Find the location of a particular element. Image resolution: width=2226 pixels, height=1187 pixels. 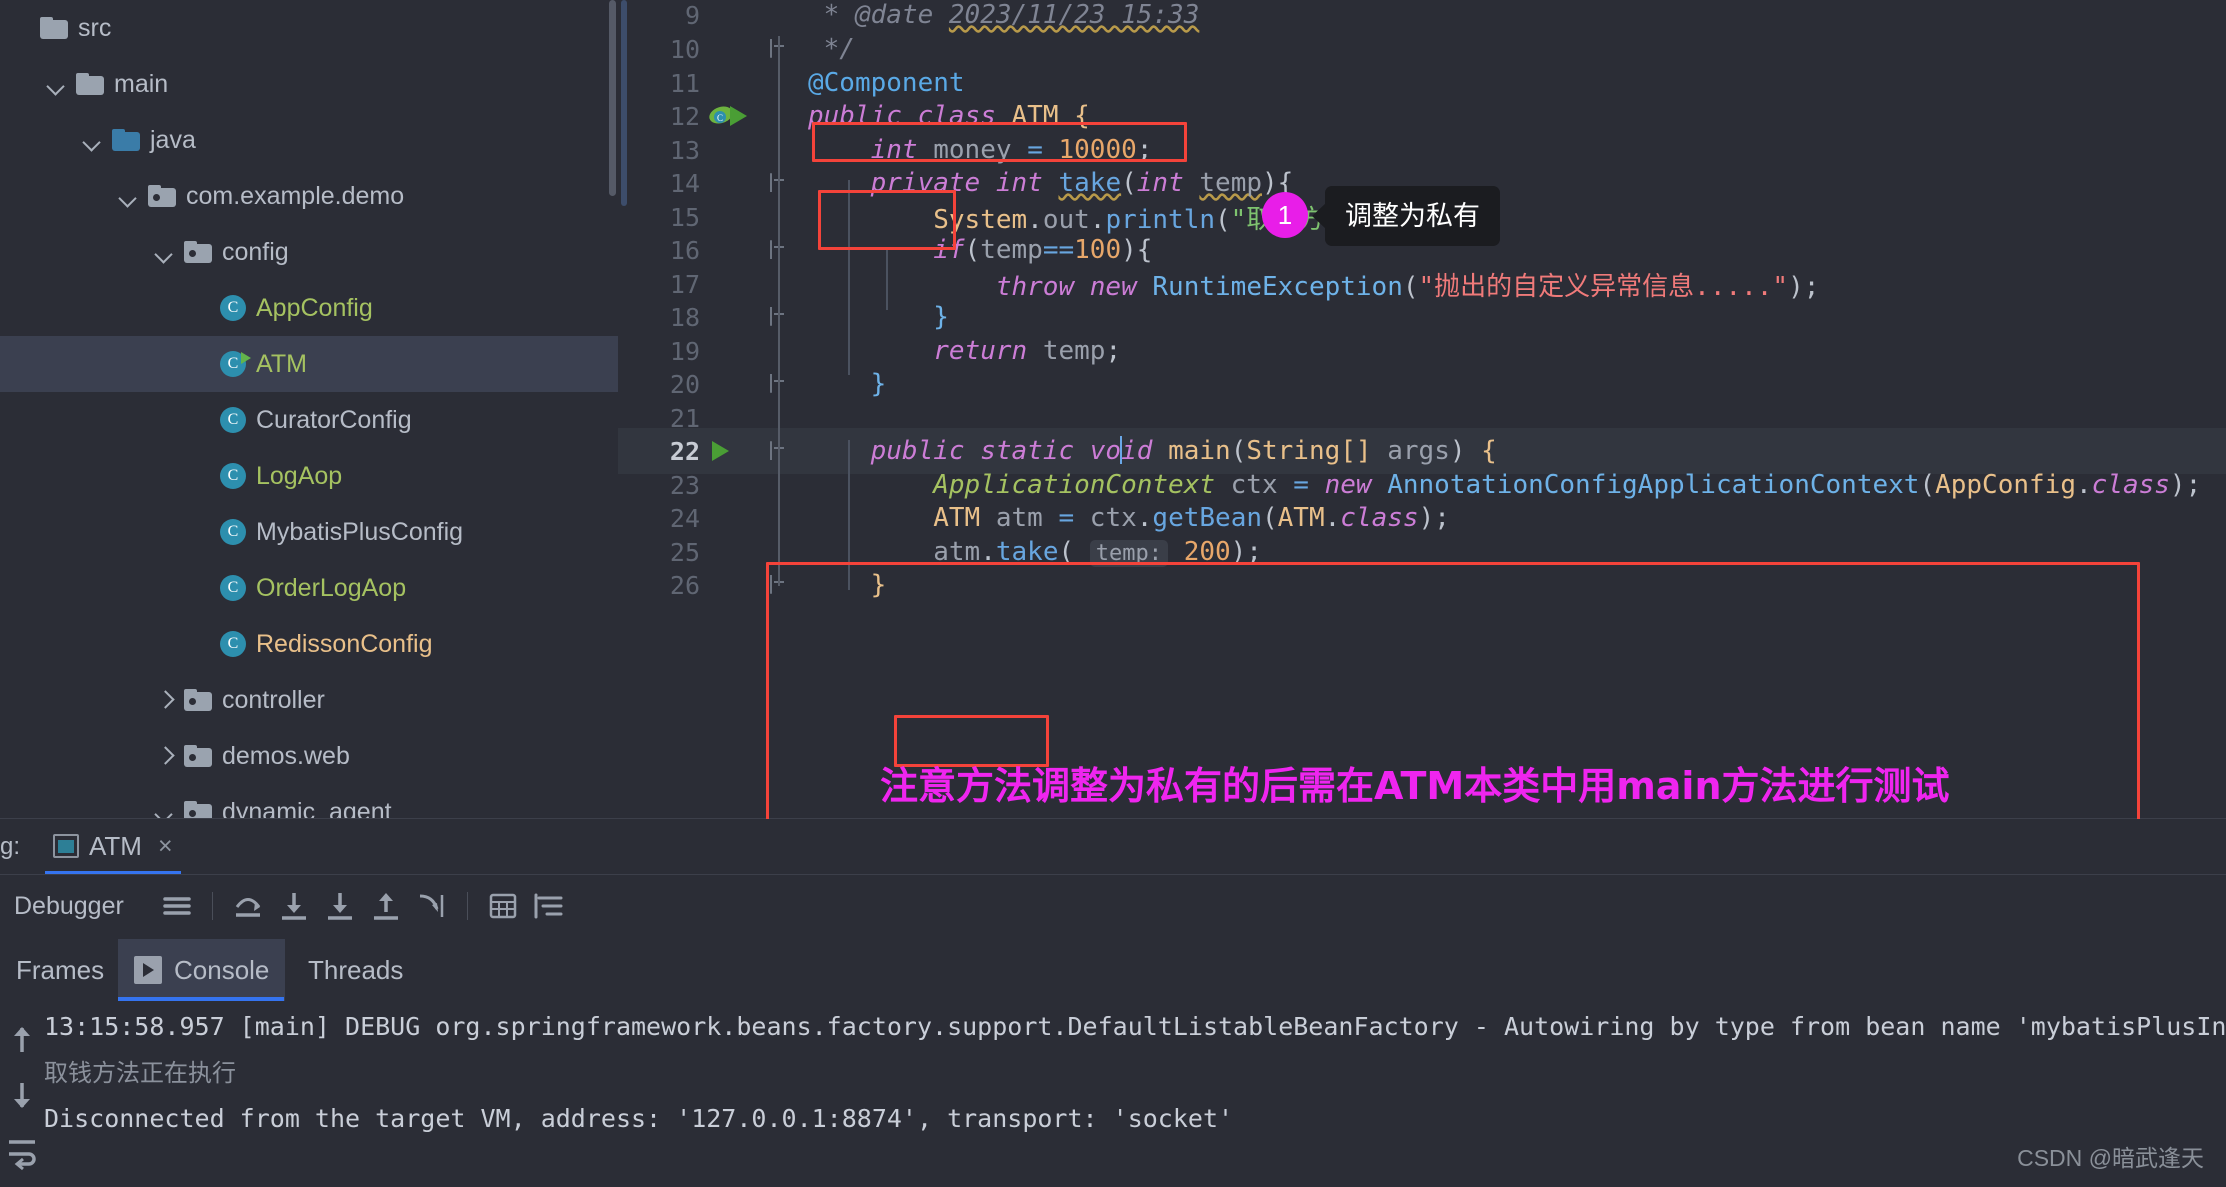

tree-item-logaop: C LogAop is located at coordinates (309, 476).